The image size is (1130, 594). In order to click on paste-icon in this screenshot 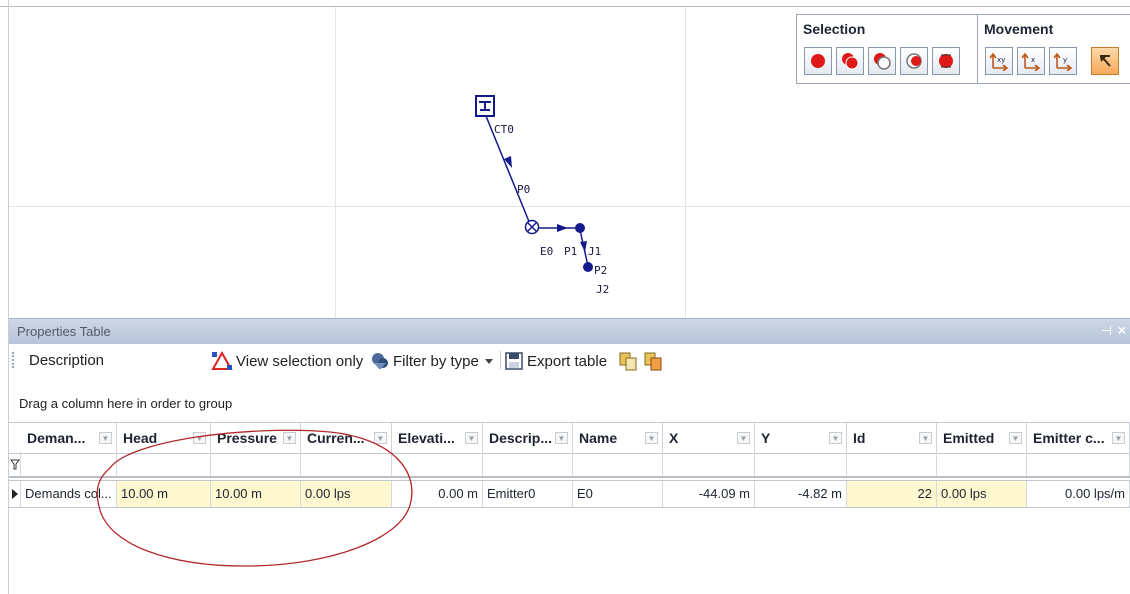, I will do `click(653, 361)`.